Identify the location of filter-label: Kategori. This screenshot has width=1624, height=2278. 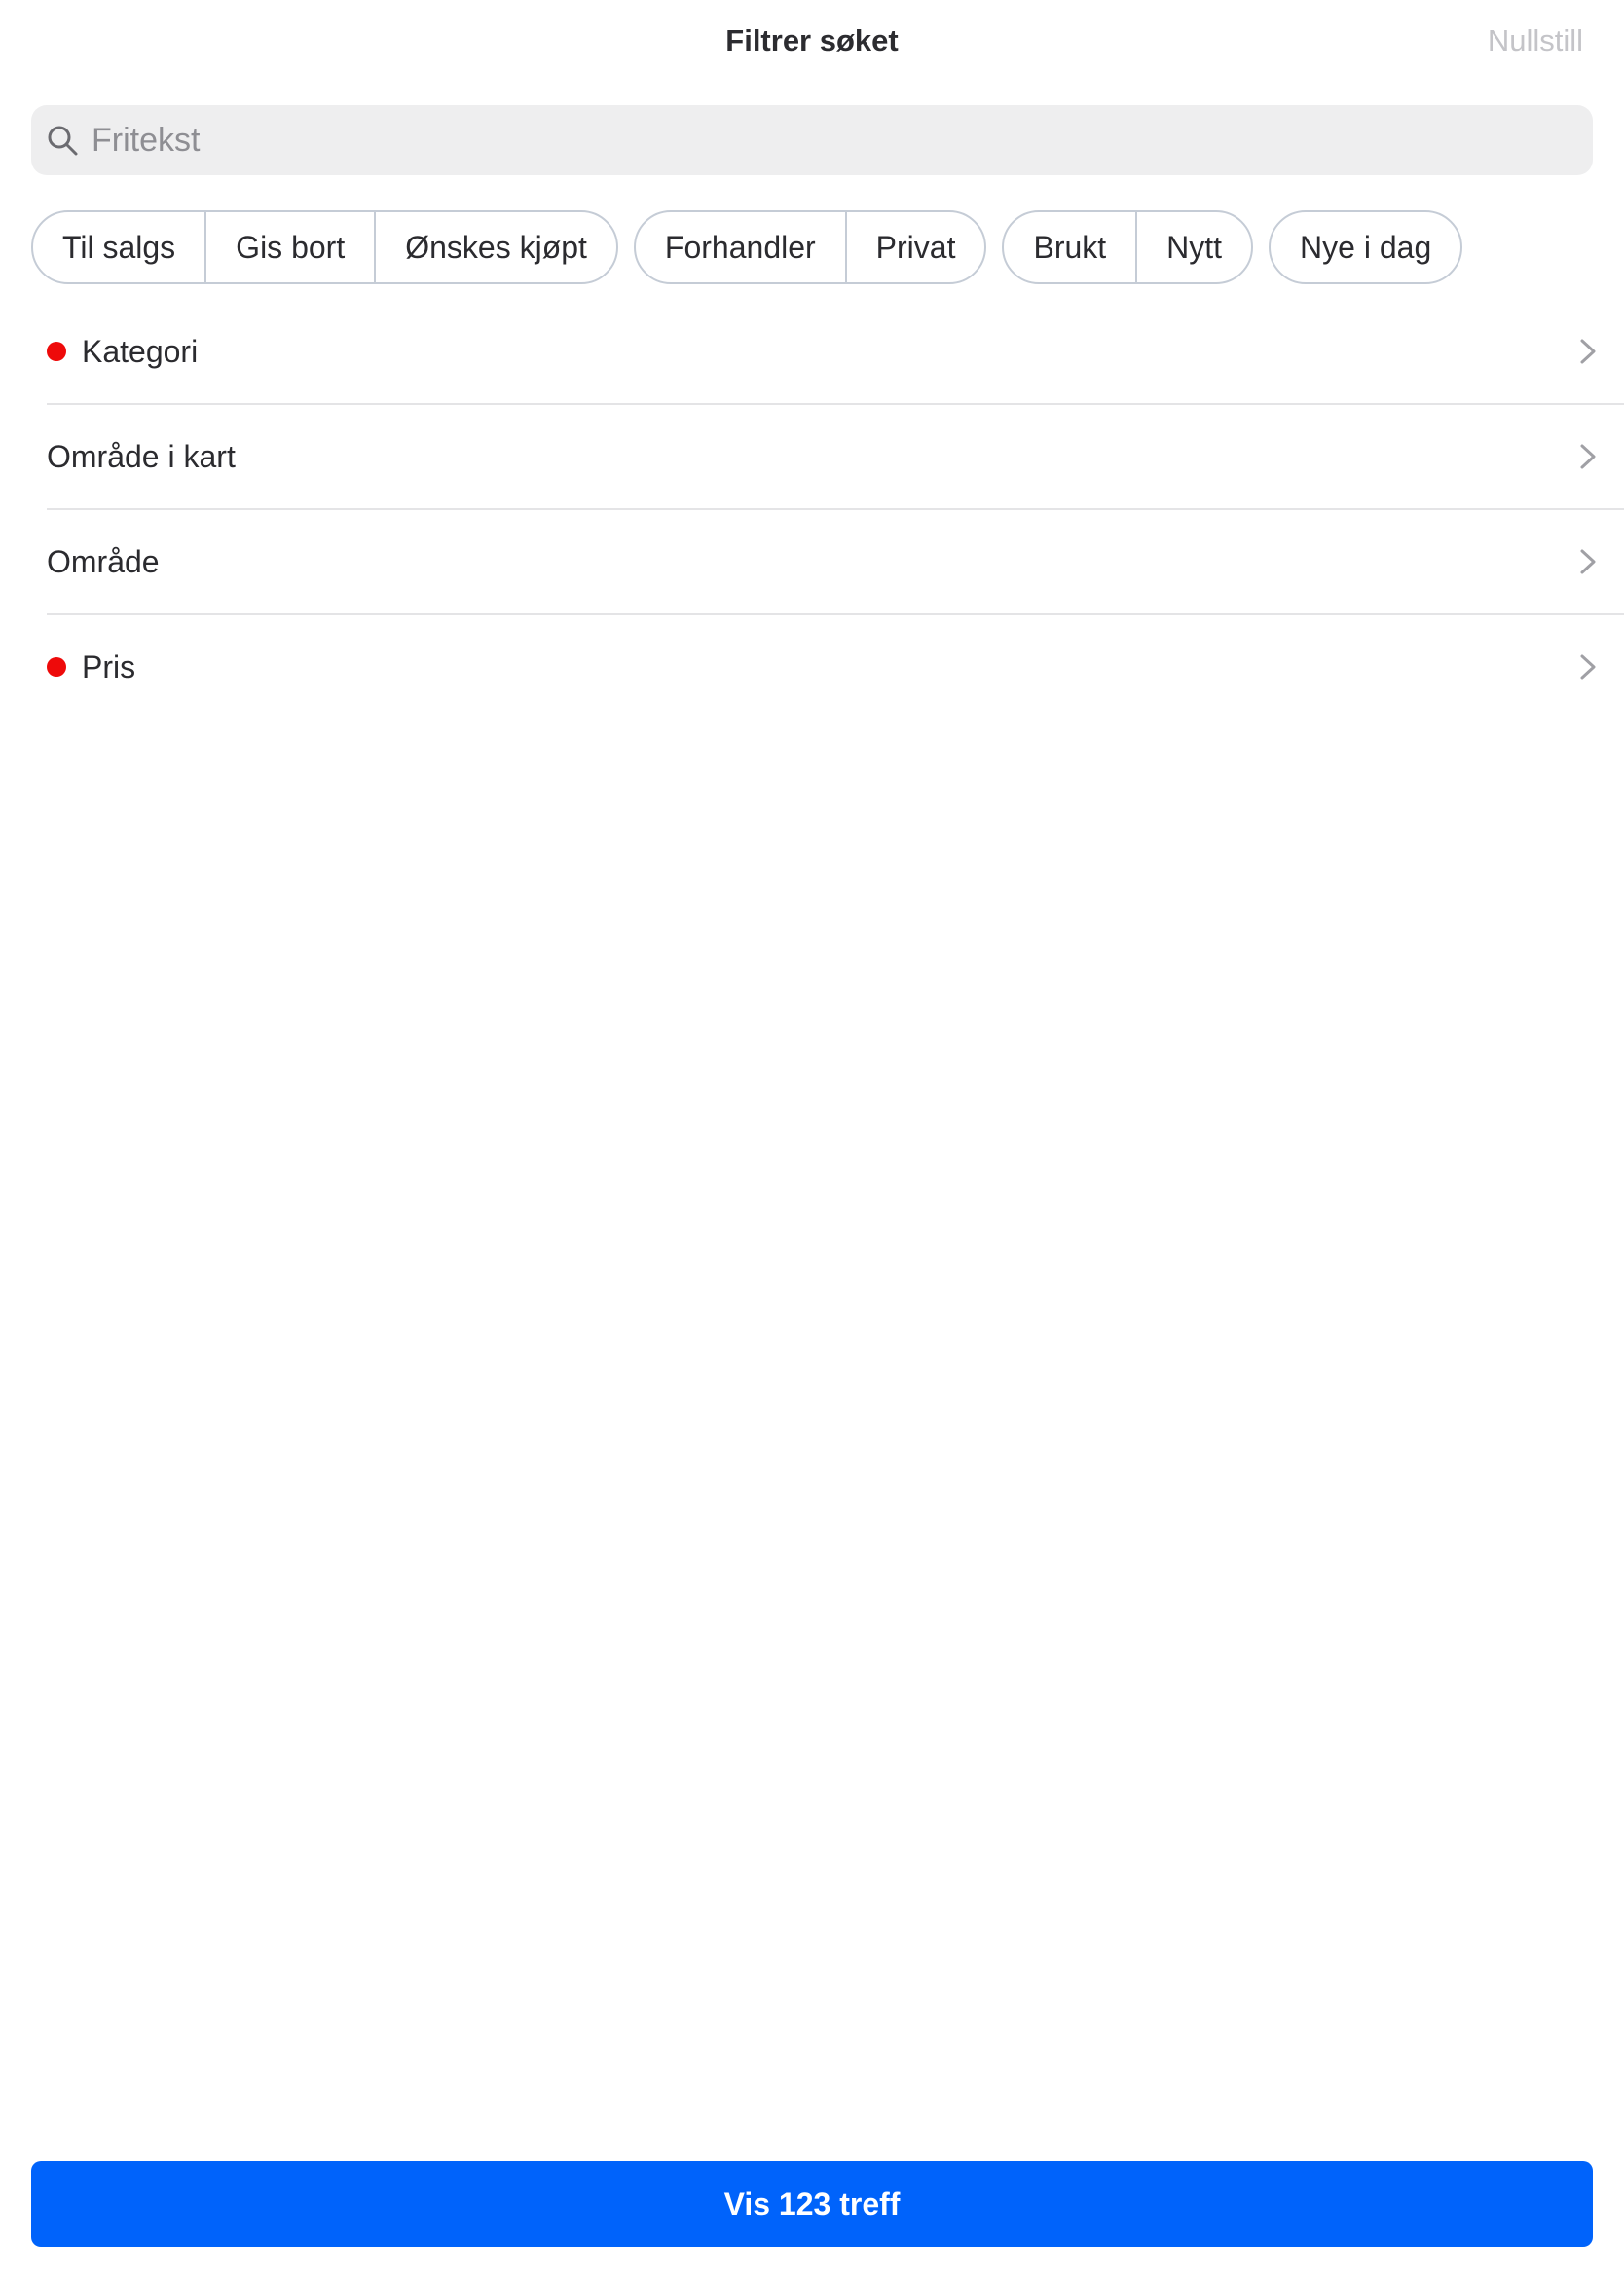
(140, 351).